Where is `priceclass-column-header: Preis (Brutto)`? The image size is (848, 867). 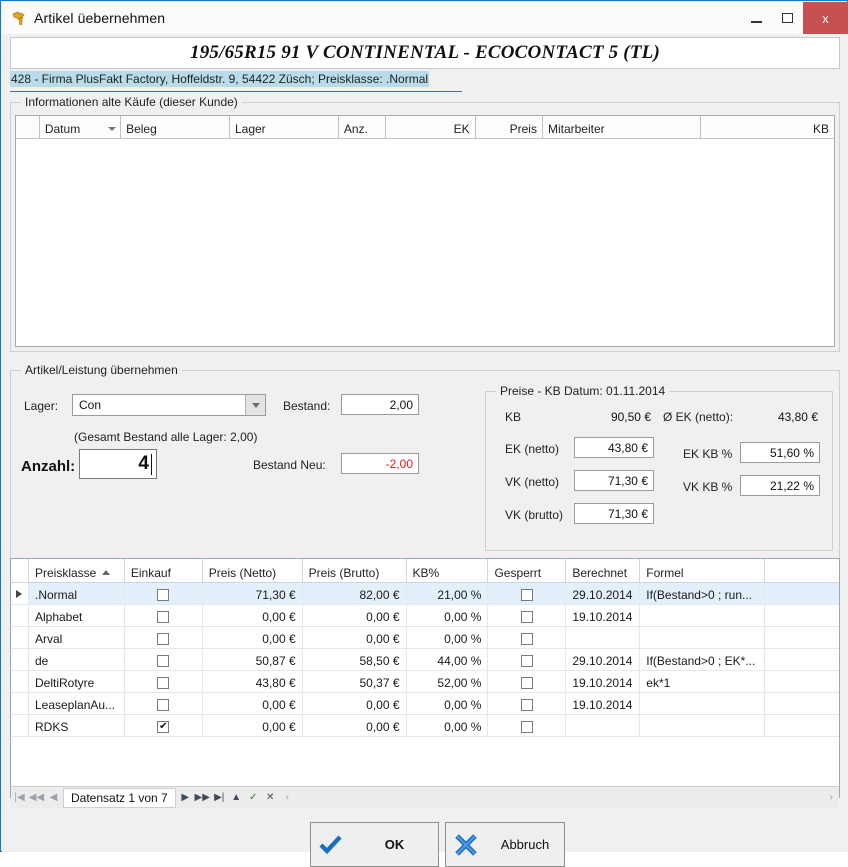
priceclass-column-header: Preis (Brutto) is located at coordinates (355, 570).